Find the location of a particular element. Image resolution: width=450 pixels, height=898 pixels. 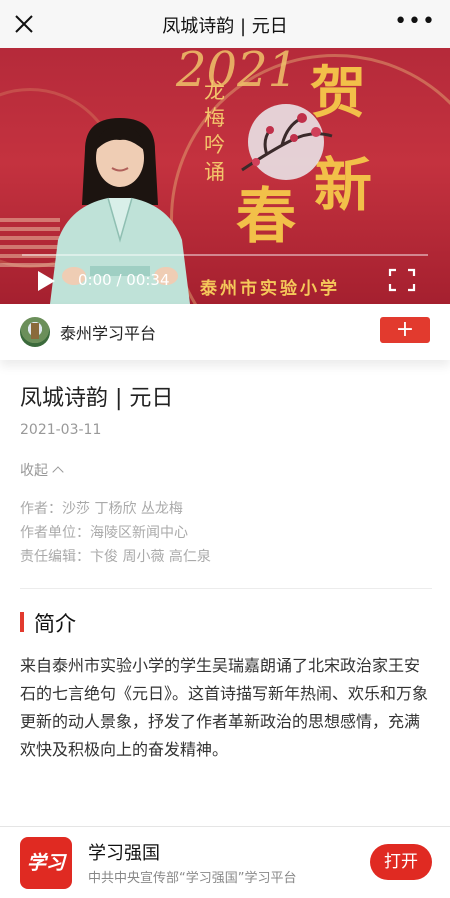

app-logo: 学习 is located at coordinates (46, 863).